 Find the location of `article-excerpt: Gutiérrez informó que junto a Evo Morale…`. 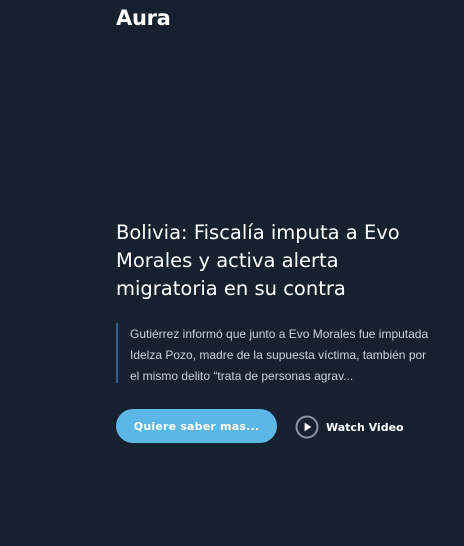

article-excerpt: Gutiérrez informó que junto a Evo Morale… is located at coordinates (276, 353).